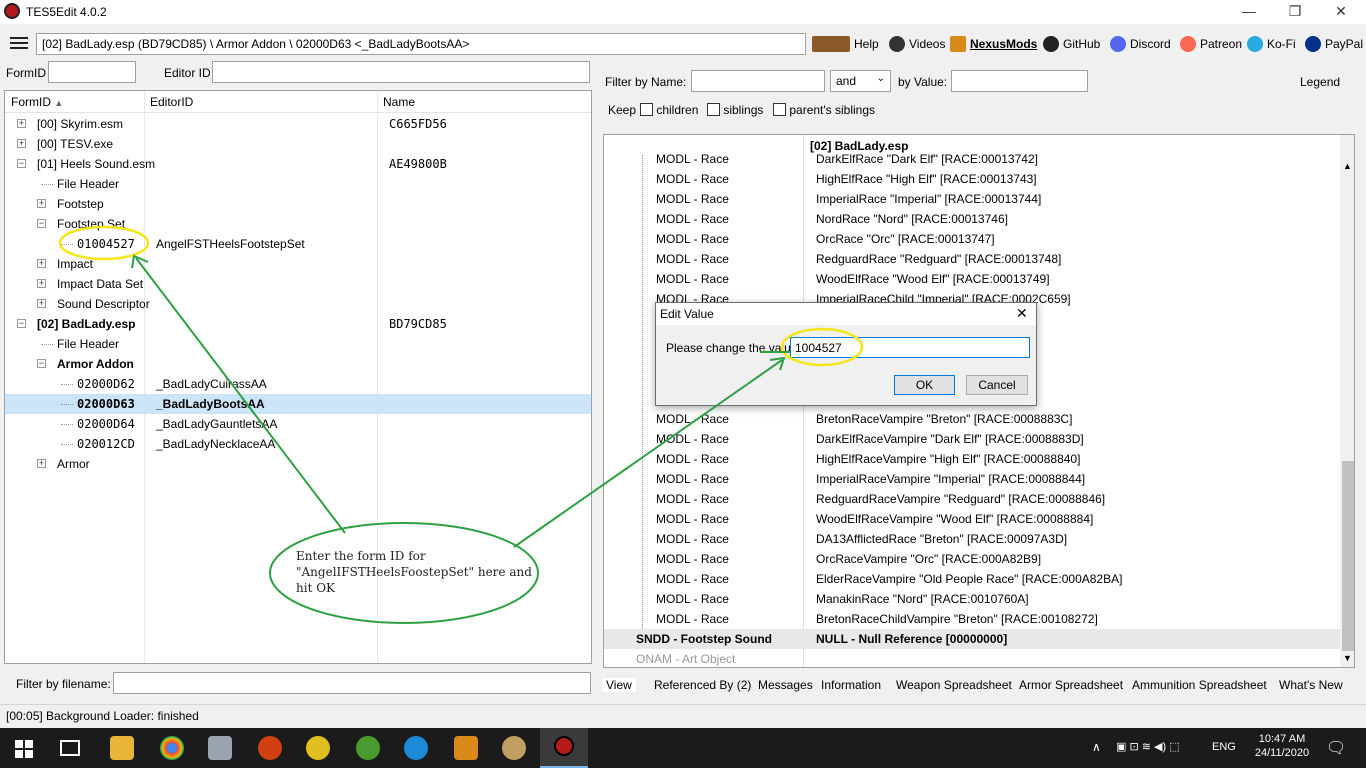 The height and width of the screenshot is (768, 1366). What do you see at coordinates (1022, 313) in the screenshot?
I see `dialog-close-icon: ✕` at bounding box center [1022, 313].